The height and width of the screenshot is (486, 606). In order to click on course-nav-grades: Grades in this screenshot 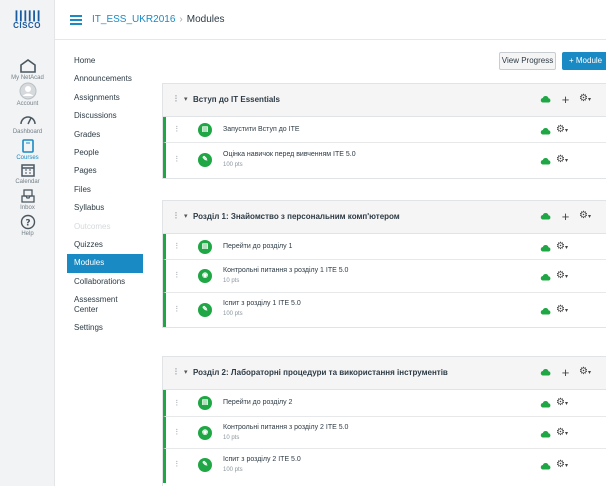, I will do `click(105, 135)`.